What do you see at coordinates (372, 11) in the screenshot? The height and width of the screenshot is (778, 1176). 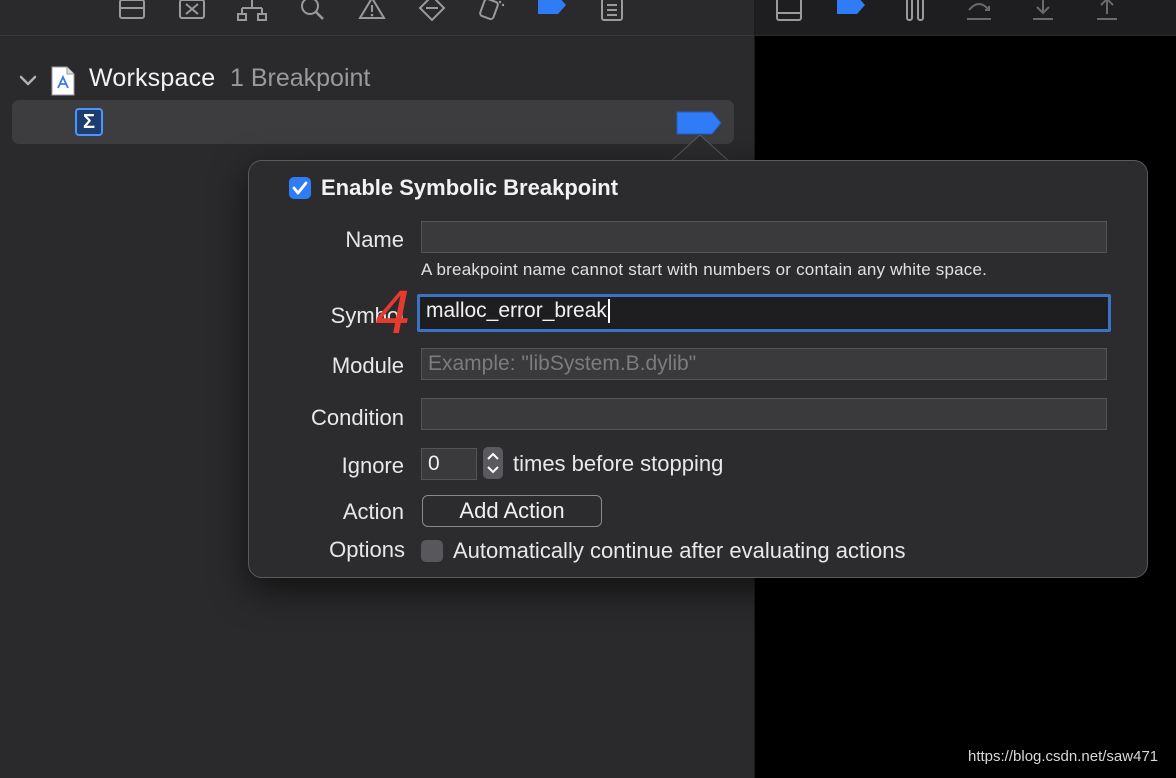 I see `warning-icon` at bounding box center [372, 11].